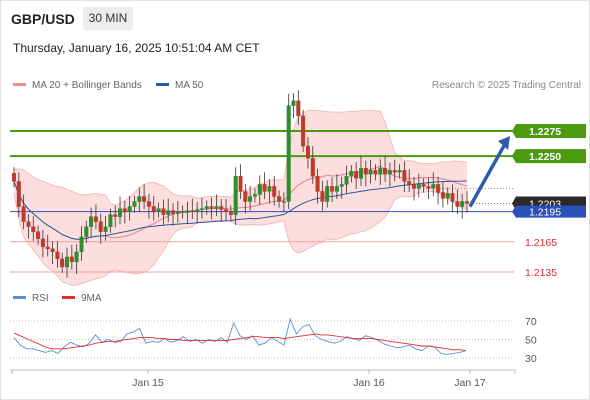 Image resolution: width=590 pixels, height=400 pixels. I want to click on forecast-arrow-shaft, so click(487, 175).